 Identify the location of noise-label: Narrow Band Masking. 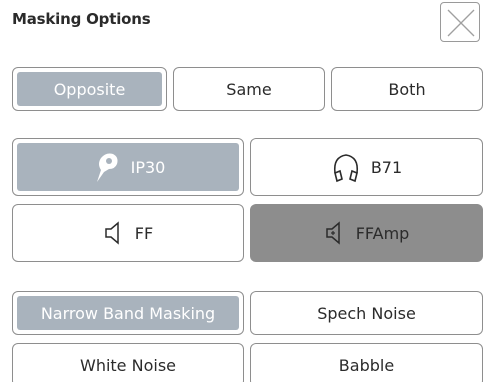
(128, 313).